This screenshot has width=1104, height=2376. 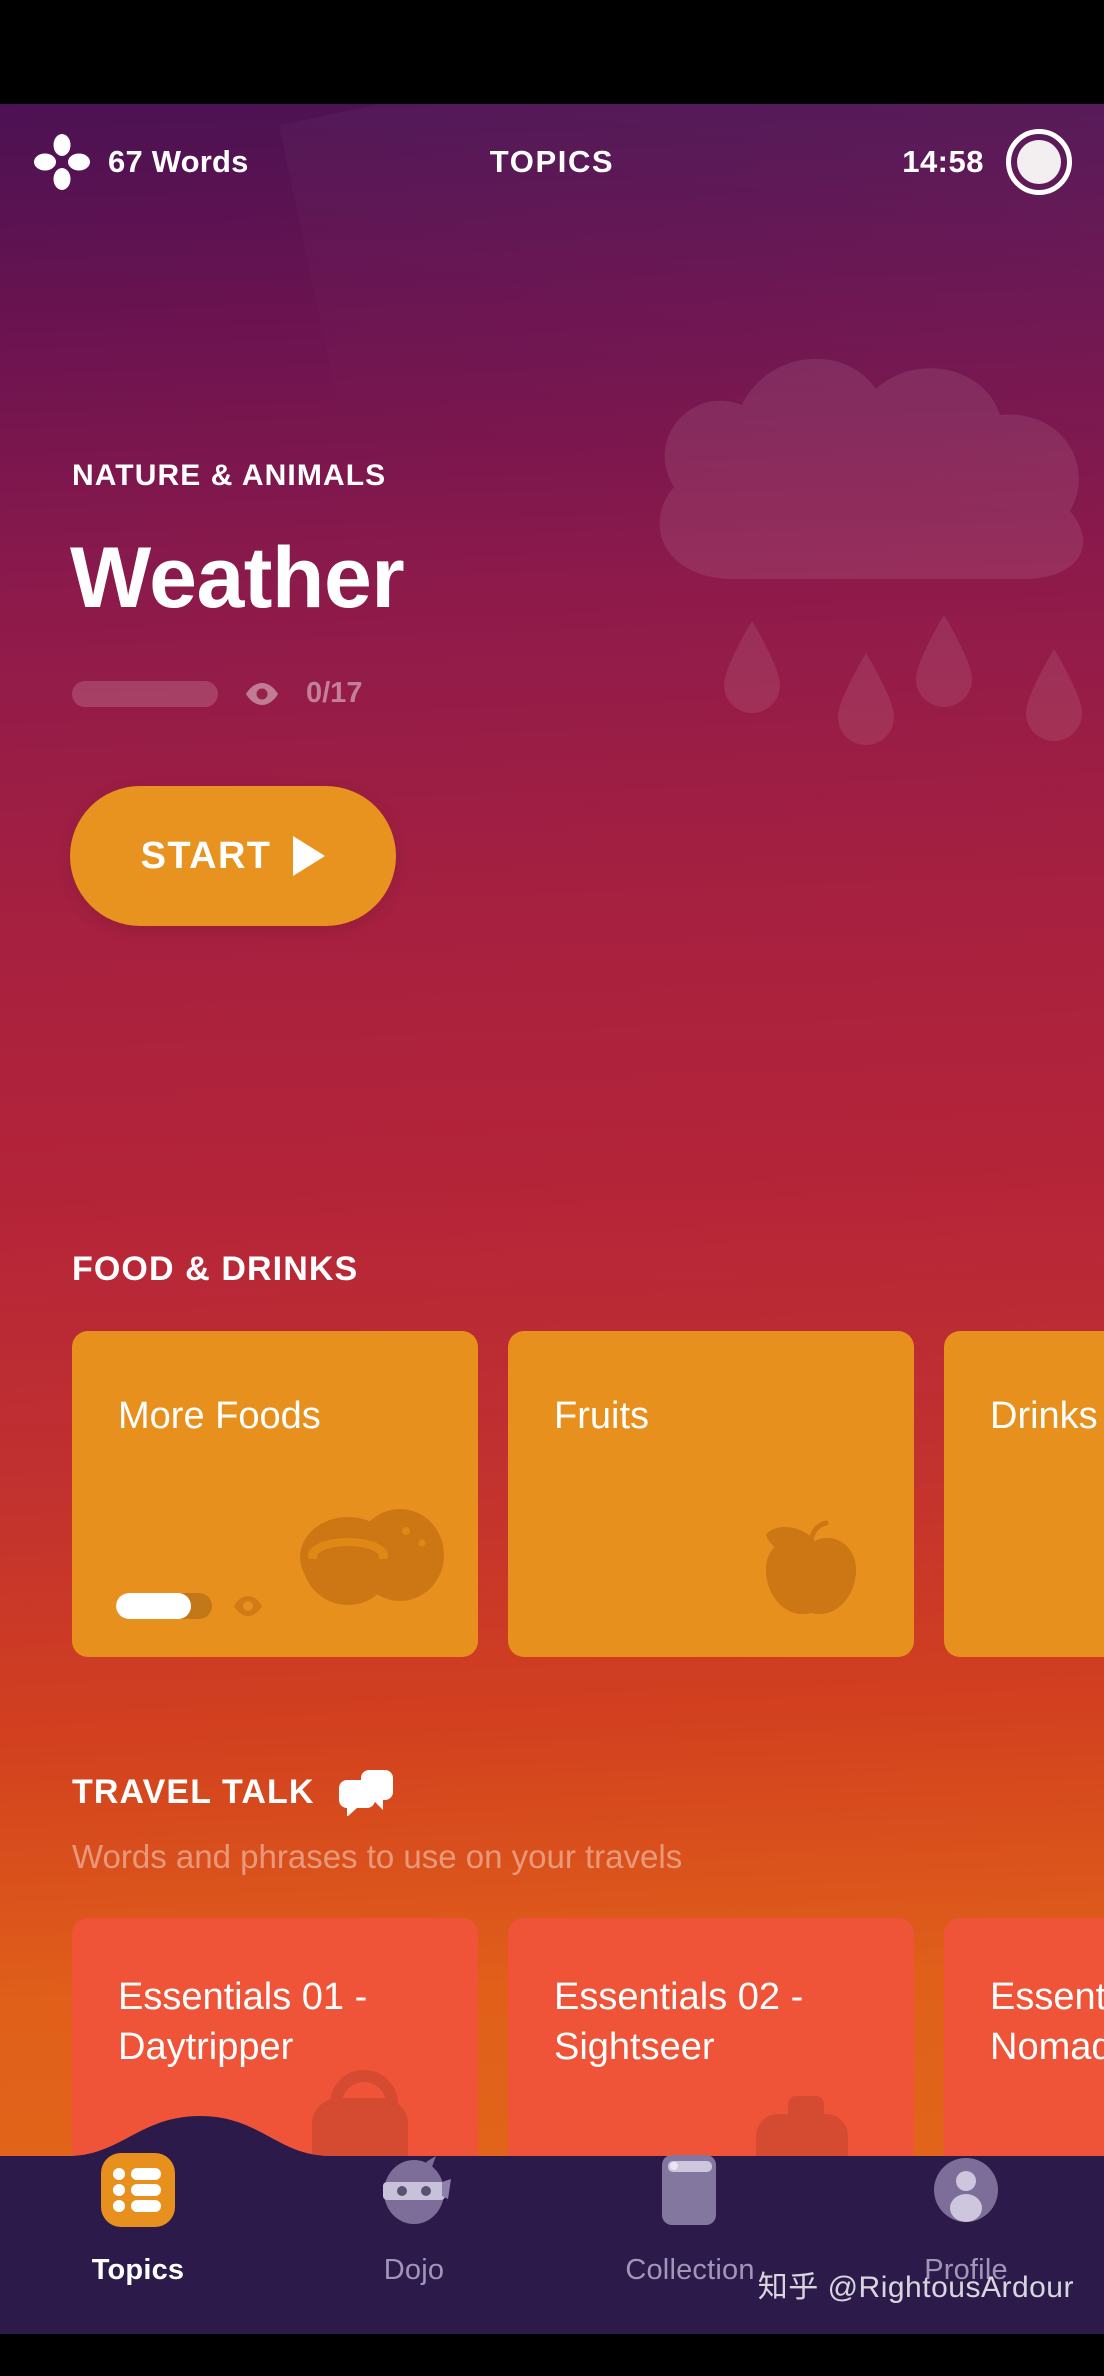 I want to click on section-header: FOOD & DRINKS, so click(x=588, y=1269).